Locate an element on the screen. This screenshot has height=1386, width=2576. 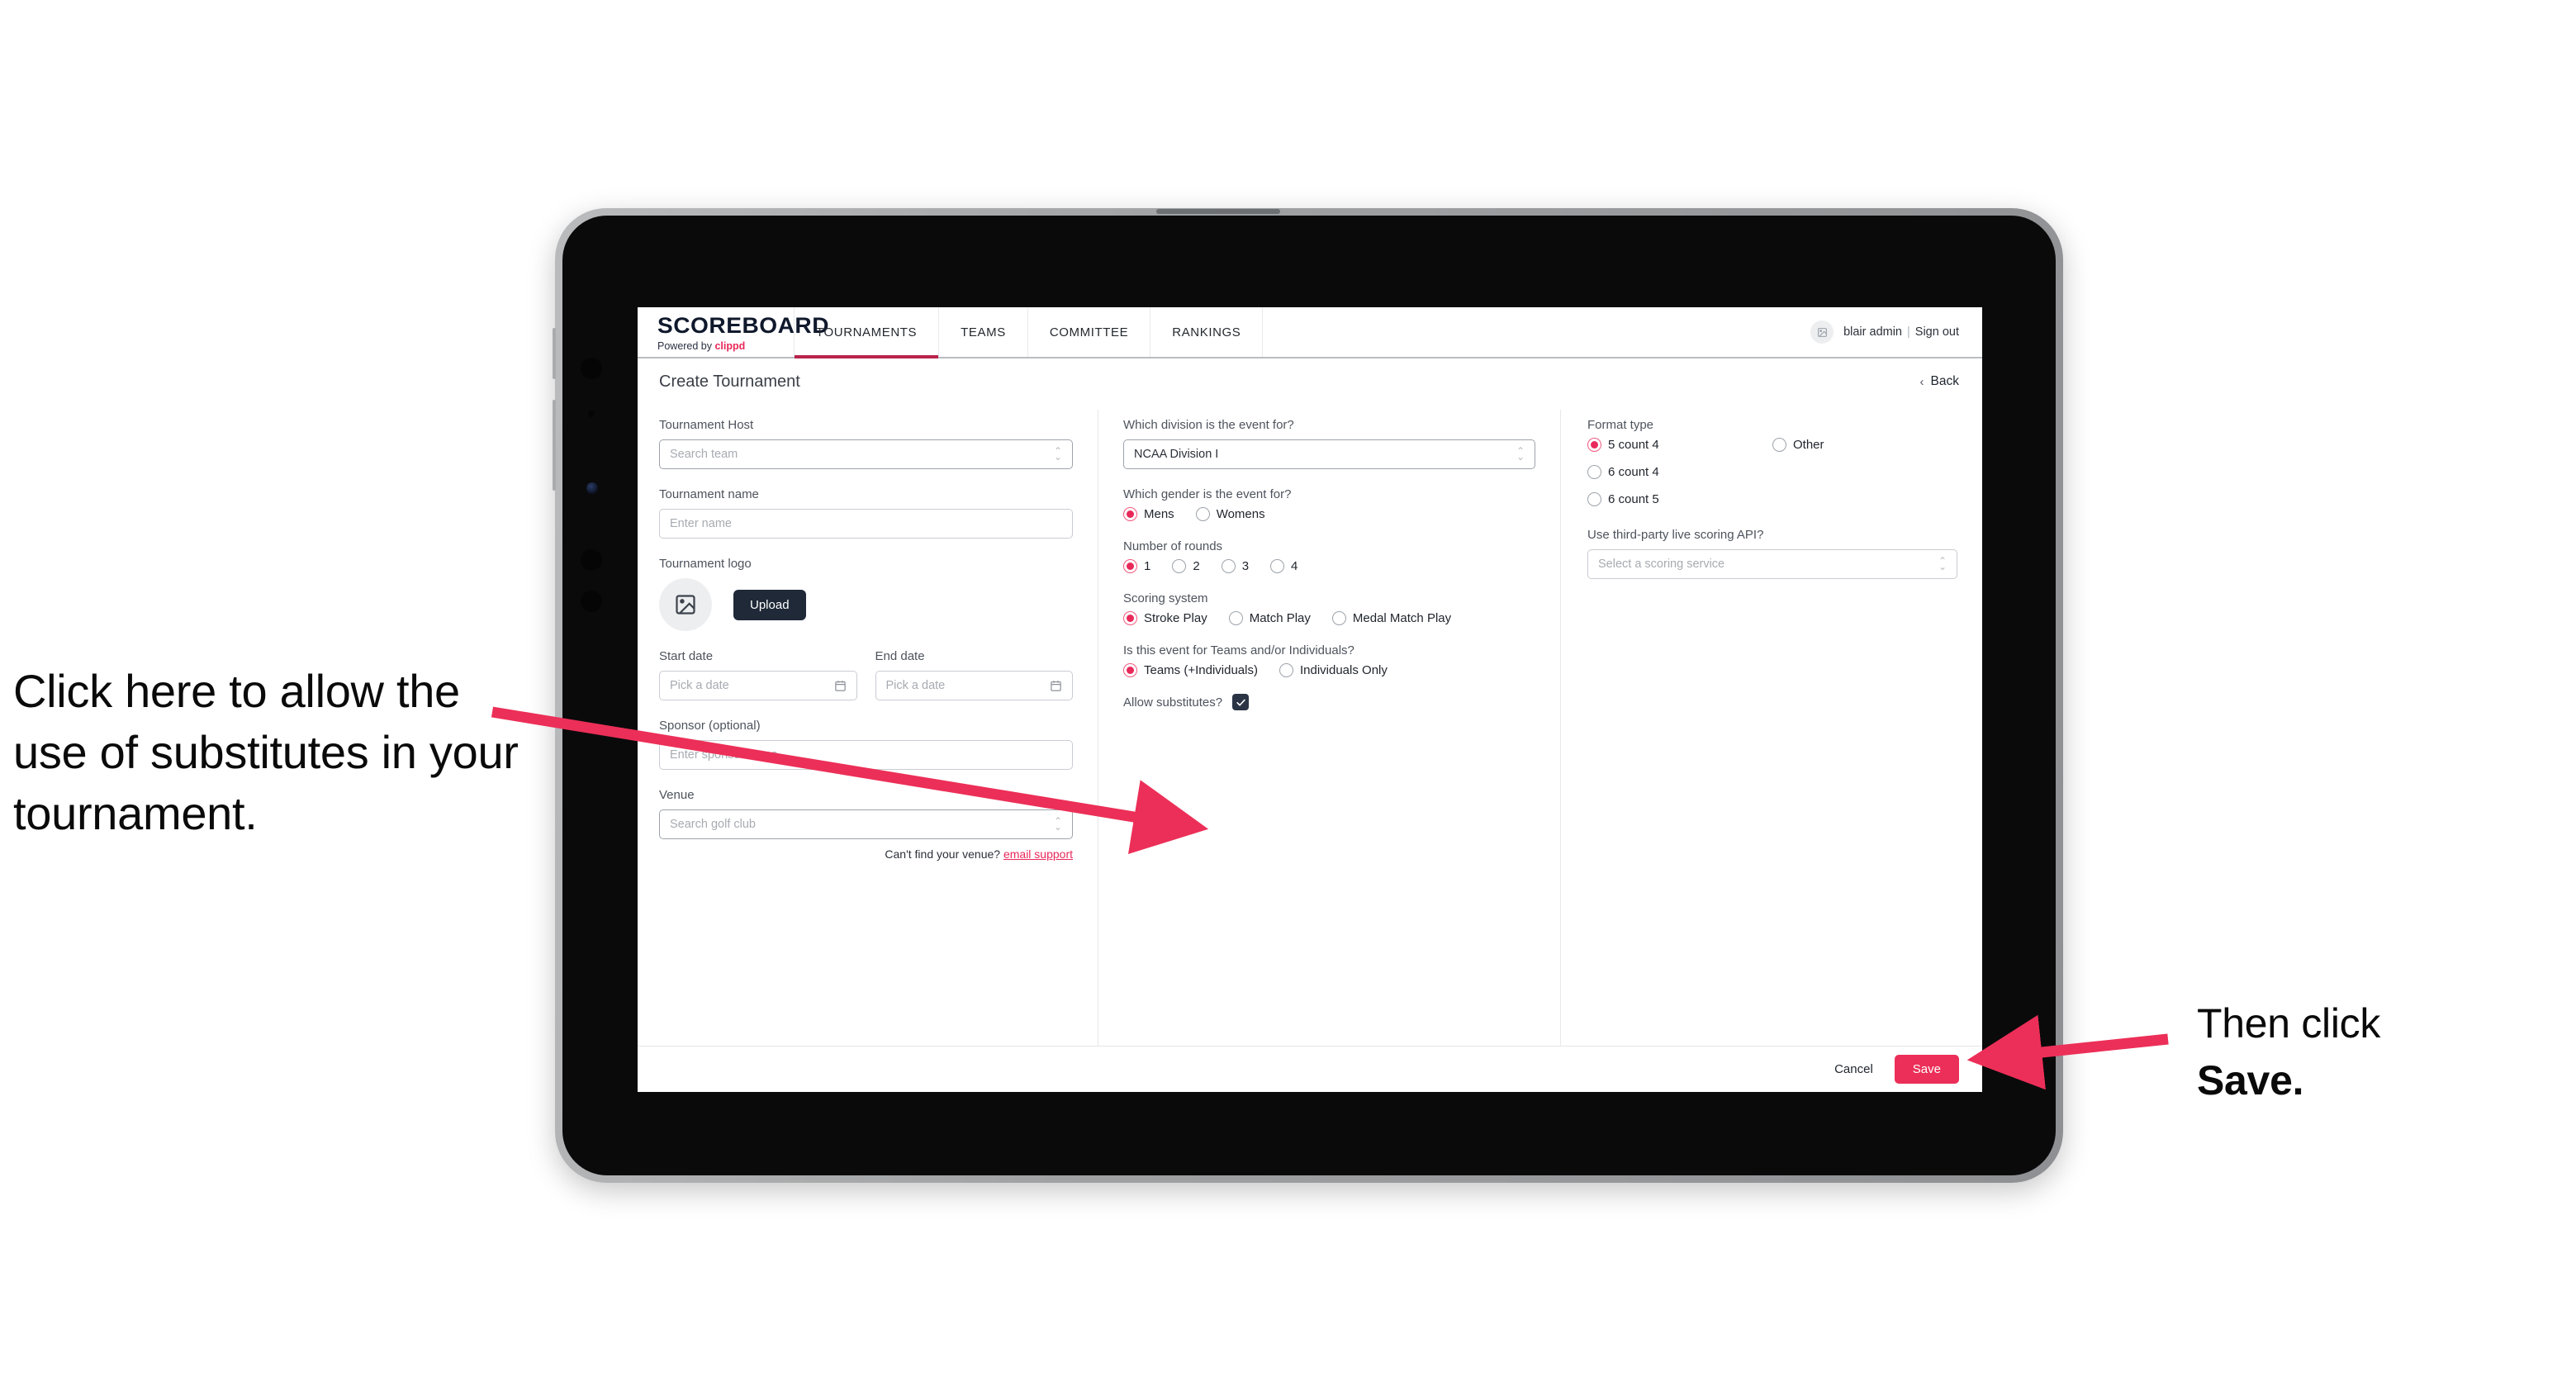
nav-tab-teams: TEAMS is located at coordinates (983, 332).